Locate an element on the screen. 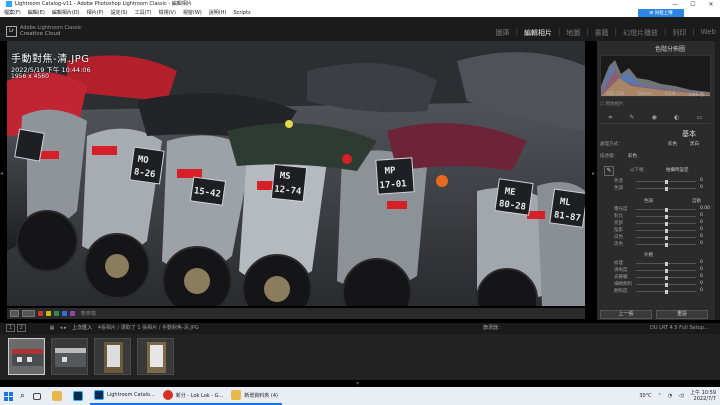 The height and width of the screenshot is (405, 720). presence-slider-3-knob is located at coordinates (666, 284).